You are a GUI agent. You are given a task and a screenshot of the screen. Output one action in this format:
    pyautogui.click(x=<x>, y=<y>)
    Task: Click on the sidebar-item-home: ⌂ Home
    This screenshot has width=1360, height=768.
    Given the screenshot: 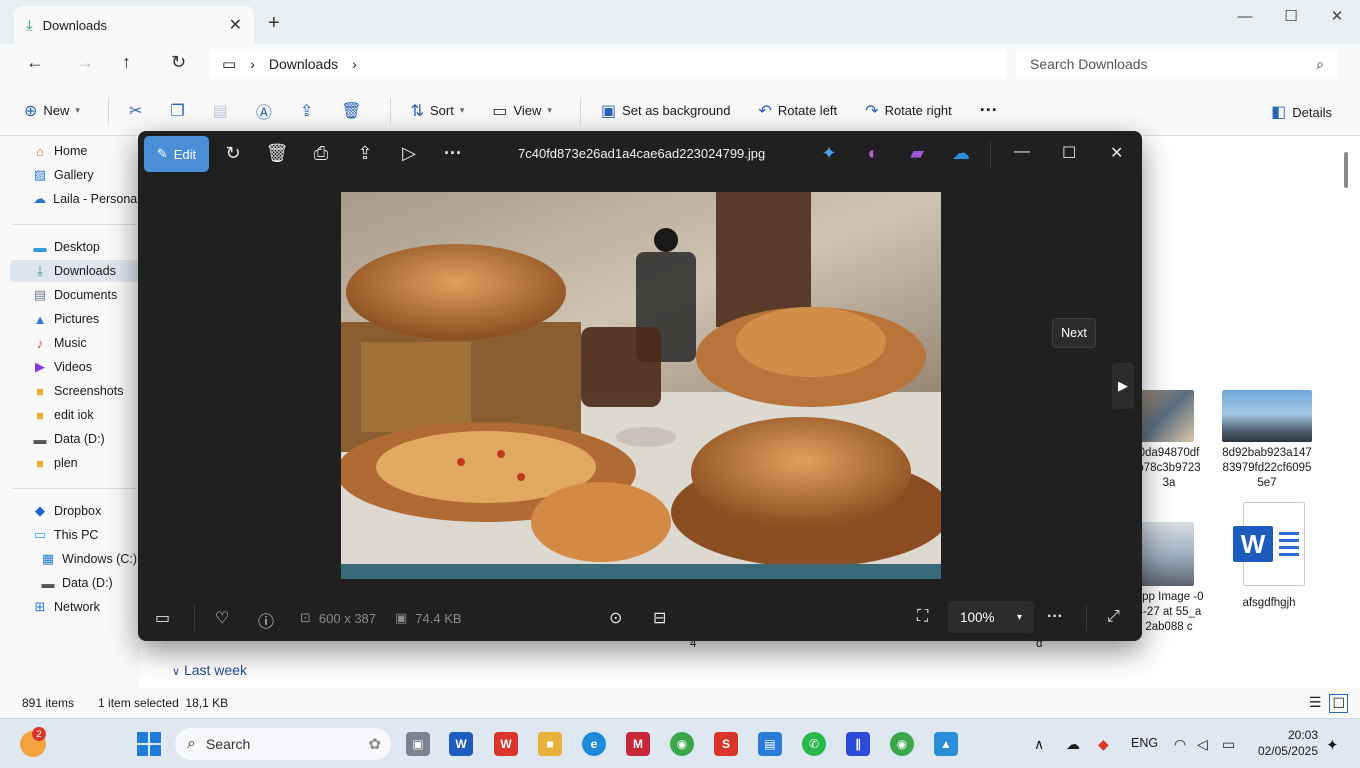 What is the action you would take?
    pyautogui.click(x=75, y=151)
    